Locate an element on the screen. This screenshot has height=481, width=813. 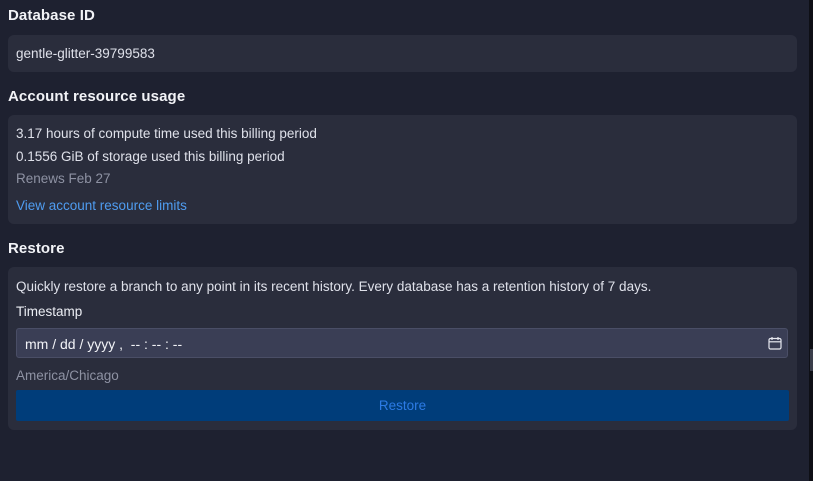
view-resource-limits-link: View account resource limits is located at coordinates (101, 205).